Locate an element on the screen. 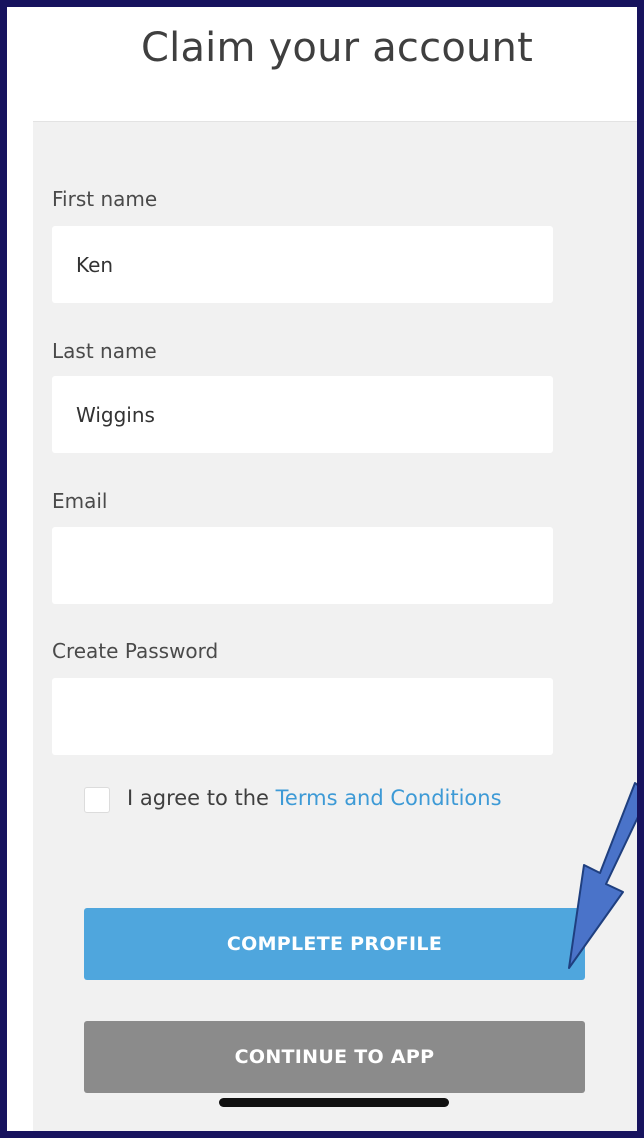  continue-to-app-button: CONTINUE TO APP is located at coordinates (334, 1057).